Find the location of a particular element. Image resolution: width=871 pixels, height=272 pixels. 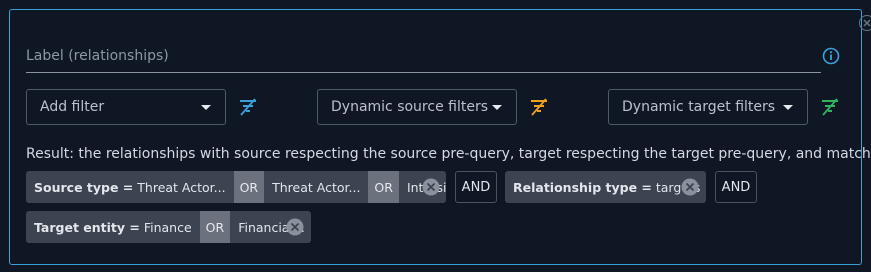

add-filter-label: Add filter is located at coordinates (72, 107).